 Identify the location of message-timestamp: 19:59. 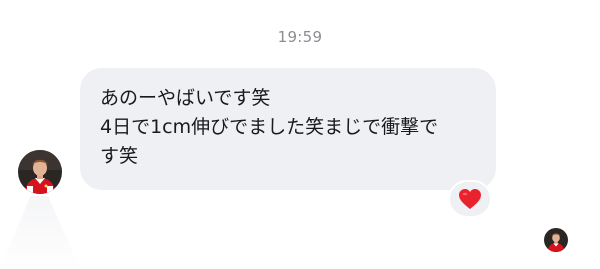
(300, 37).